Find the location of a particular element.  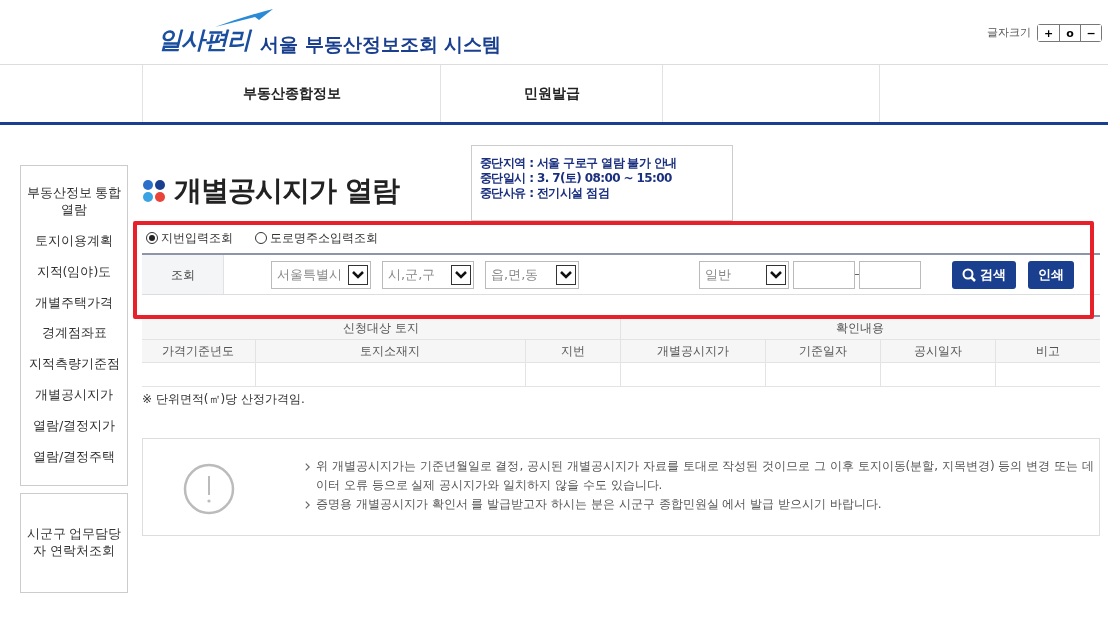

column-header: 개별공시지가 is located at coordinates (692, 350).